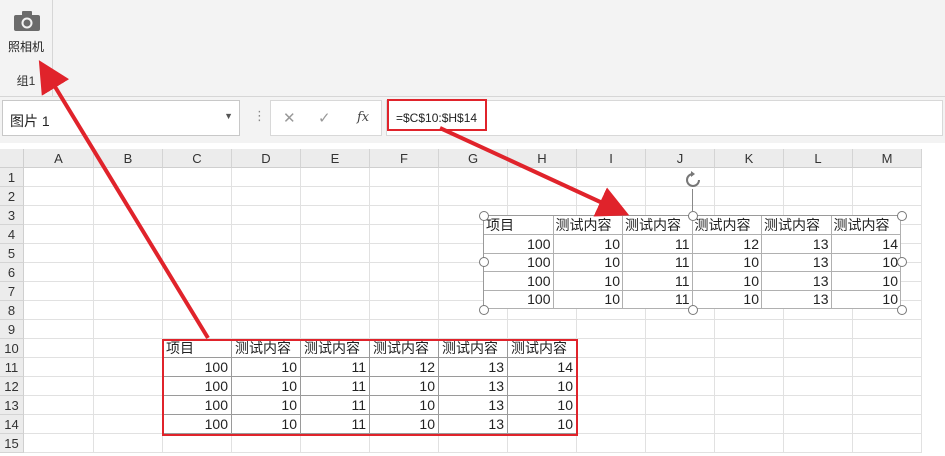 Image resolution: width=945 pixels, height=456 pixels. I want to click on column-header: L, so click(818, 158).